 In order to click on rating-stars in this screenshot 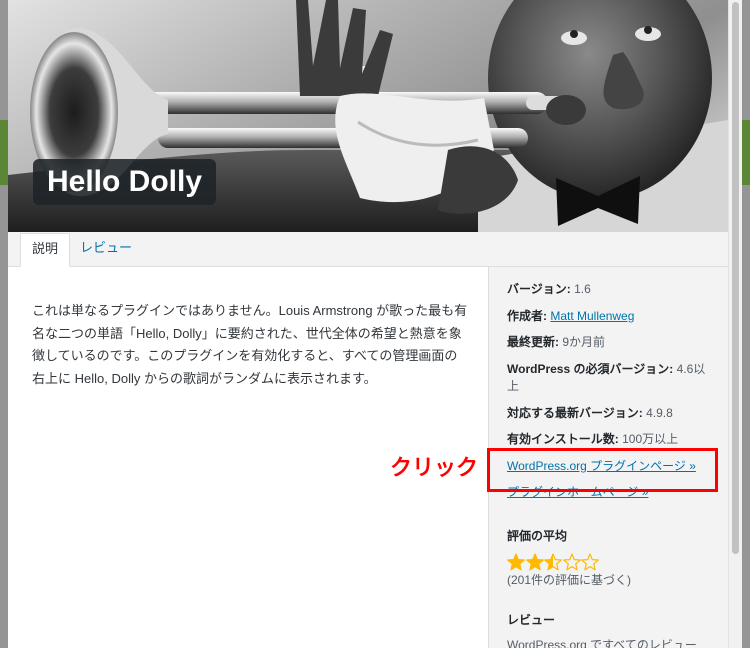, I will do `click(617, 562)`.